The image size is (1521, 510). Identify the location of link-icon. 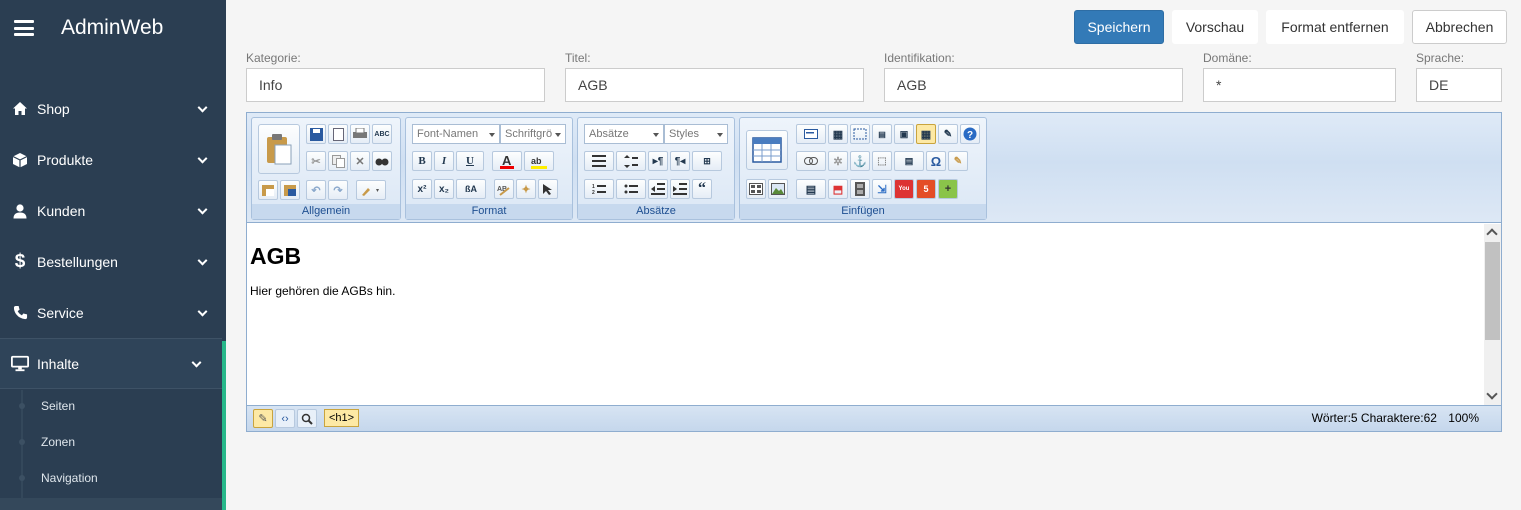
(811, 161).